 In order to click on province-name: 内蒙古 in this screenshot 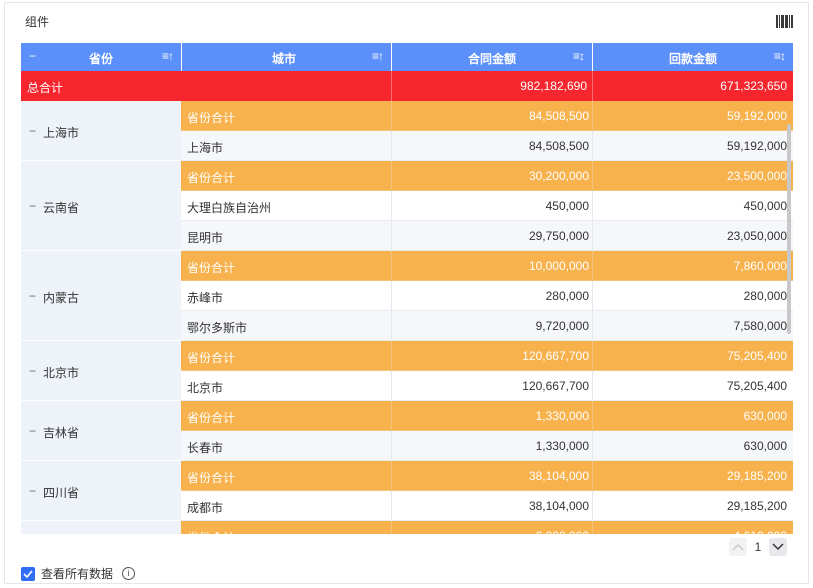, I will do `click(61, 298)`.